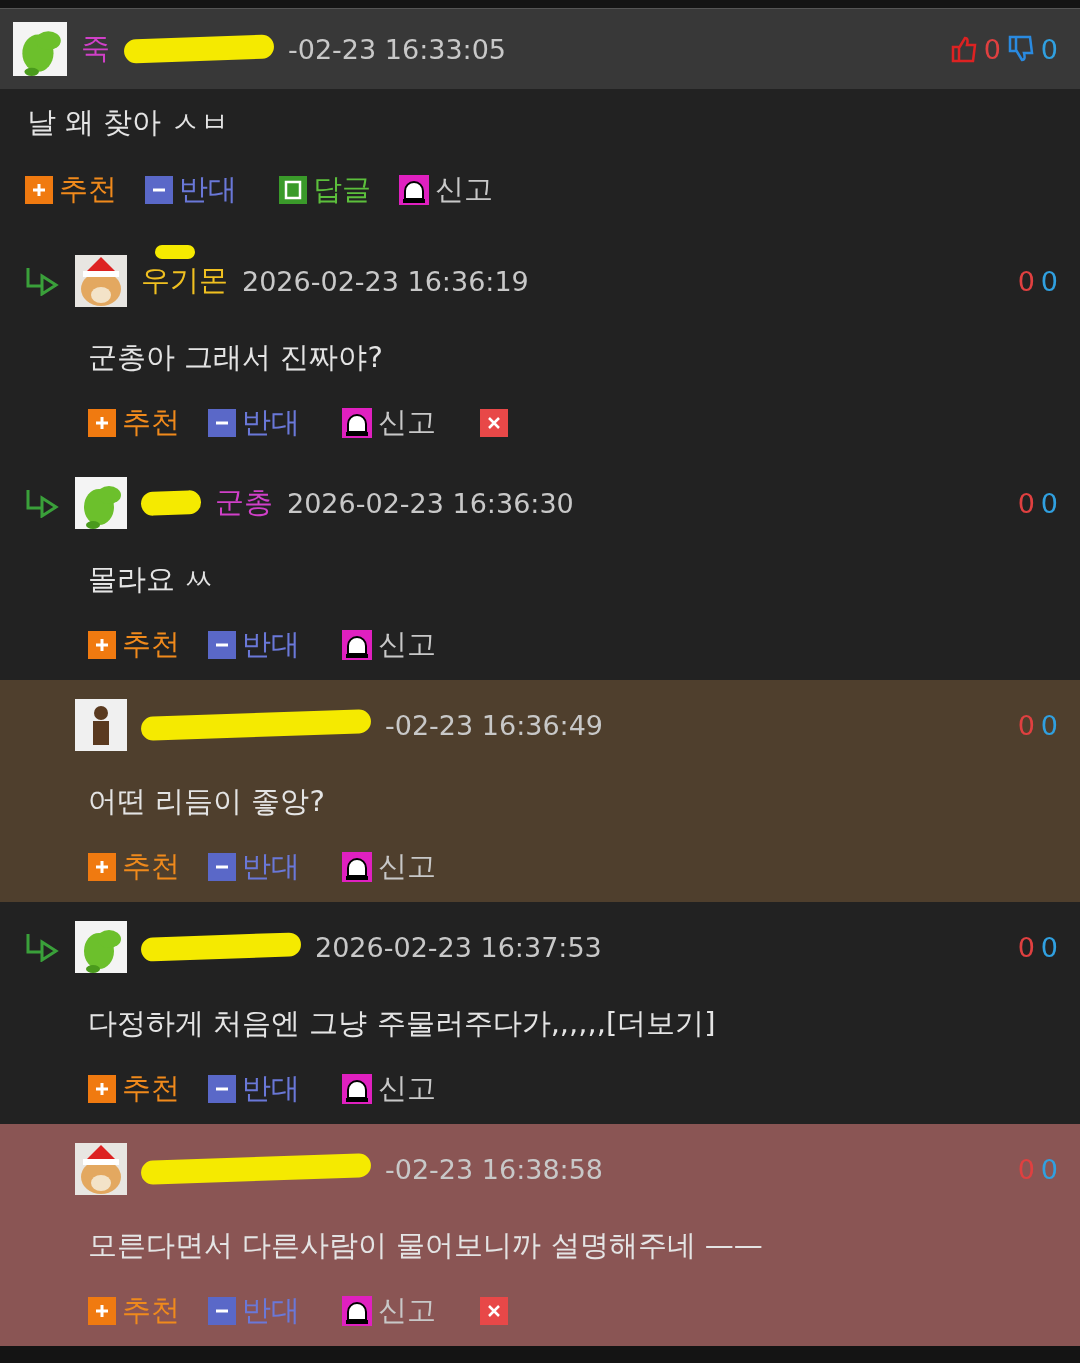  What do you see at coordinates (385, 281) in the screenshot?
I see `comment-date: 2026-02-23 16:36:19` at bounding box center [385, 281].